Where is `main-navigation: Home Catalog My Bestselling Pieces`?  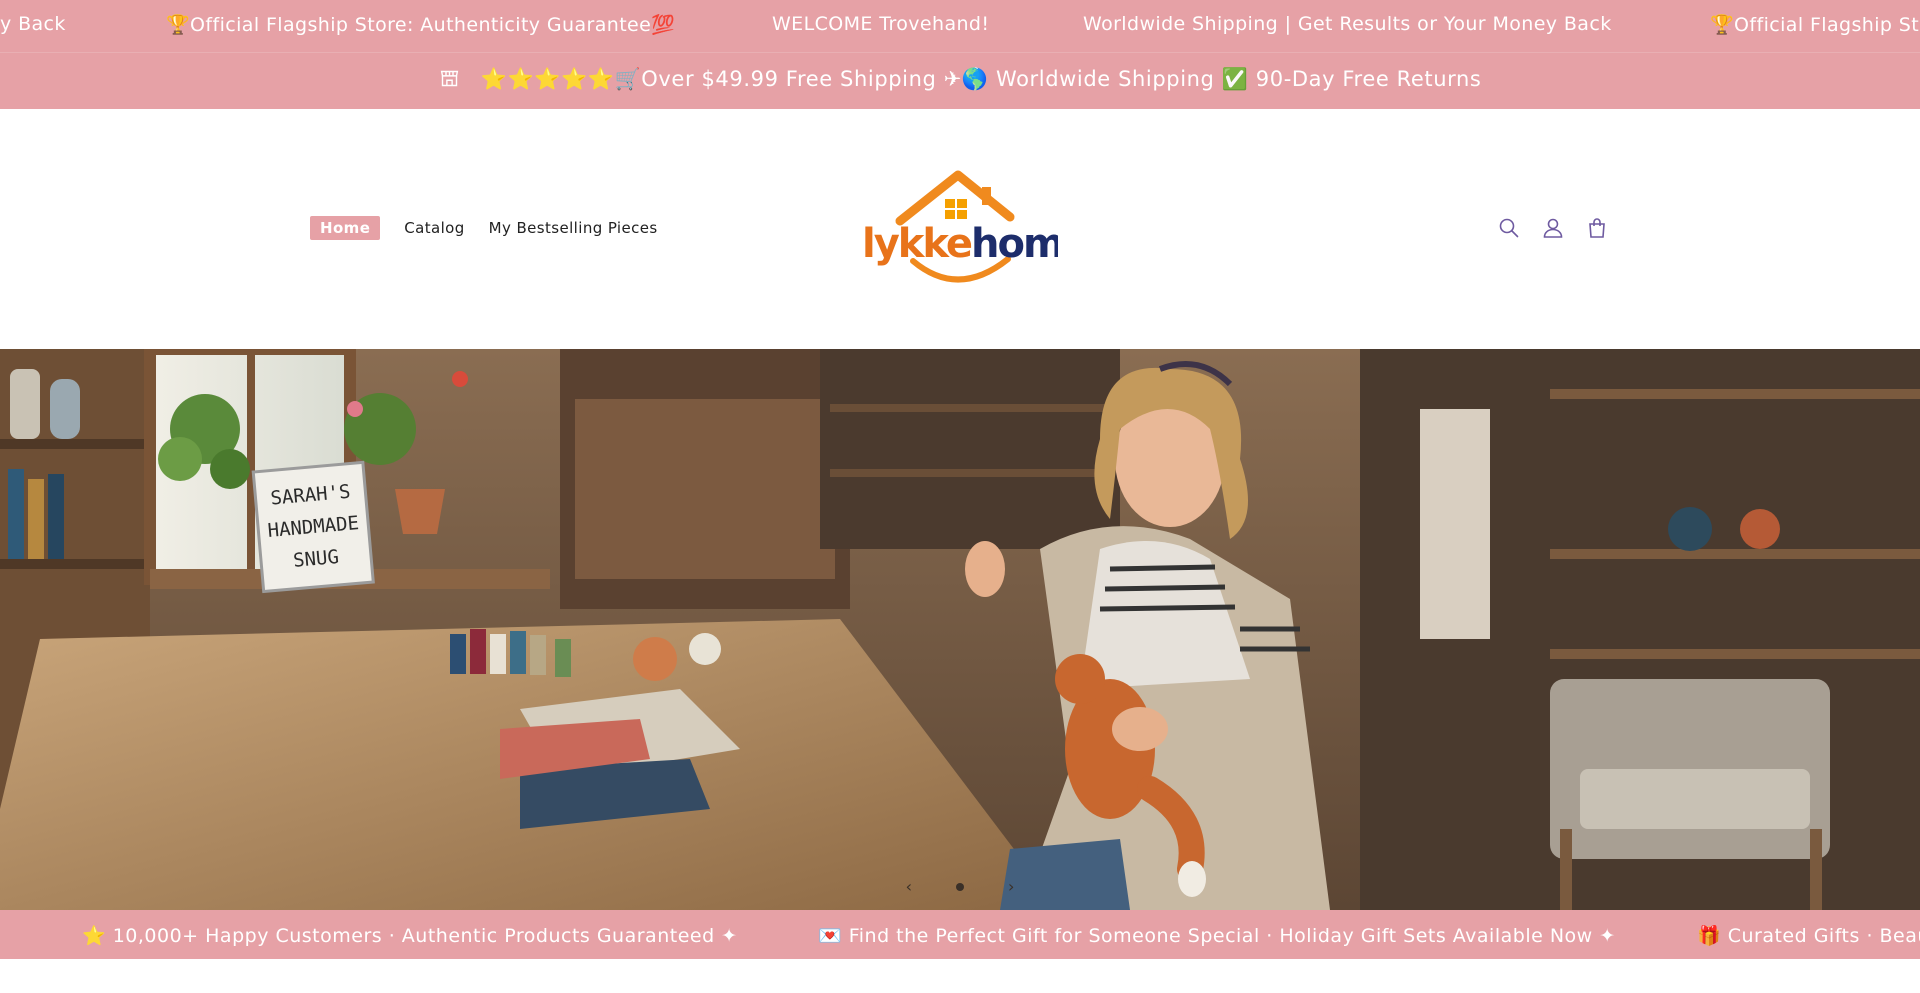
main-navigation: Home Catalog My Bestselling Pieces is located at coordinates (496, 228).